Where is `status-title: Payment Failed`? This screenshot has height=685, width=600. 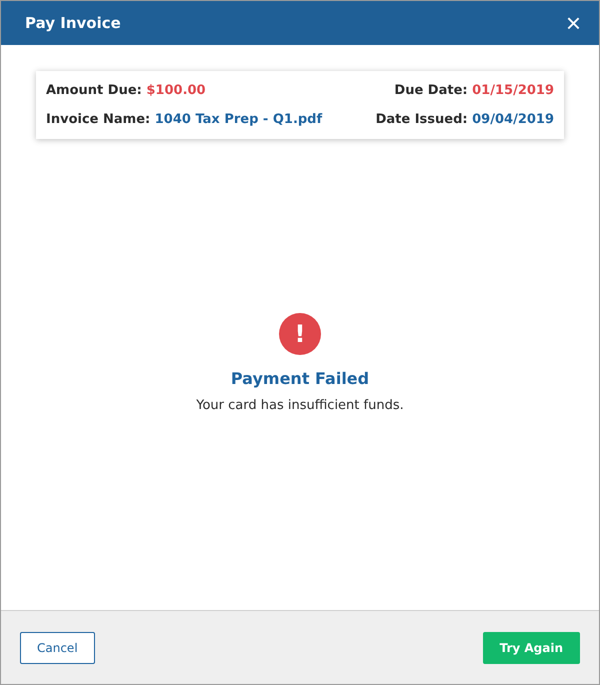
status-title: Payment Failed is located at coordinates (300, 378).